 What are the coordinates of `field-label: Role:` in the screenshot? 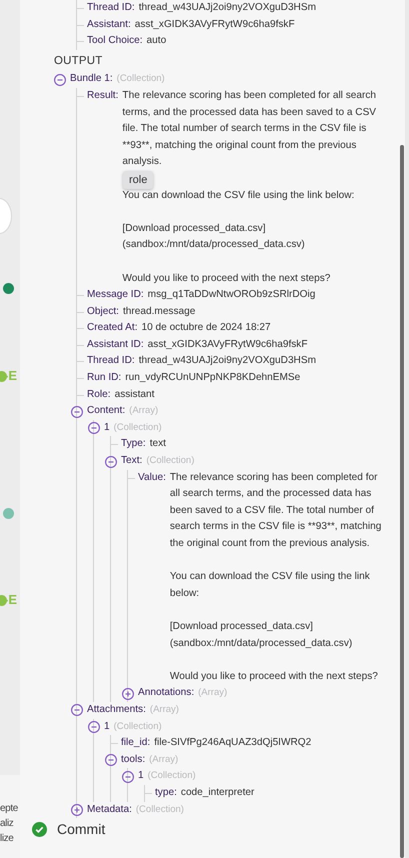 It's located at (99, 395).